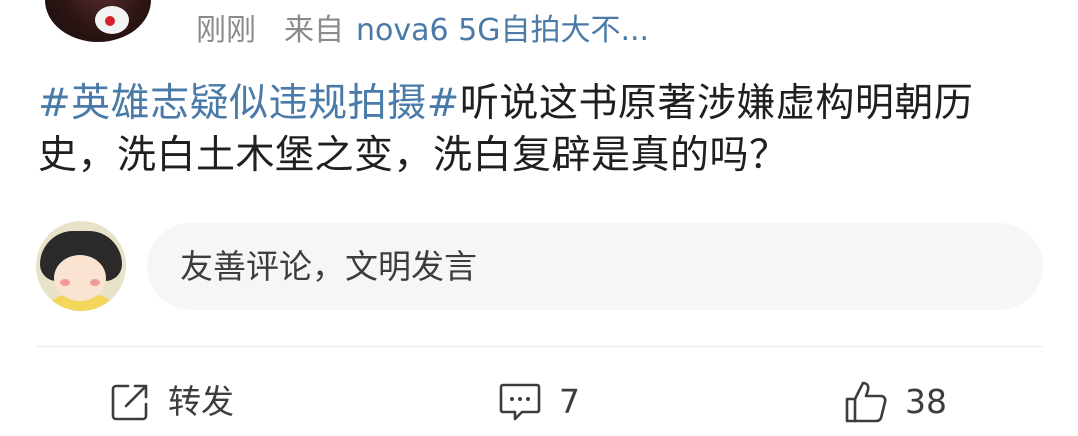  What do you see at coordinates (226, 30) in the screenshot?
I see `post-time: 刚刚` at bounding box center [226, 30].